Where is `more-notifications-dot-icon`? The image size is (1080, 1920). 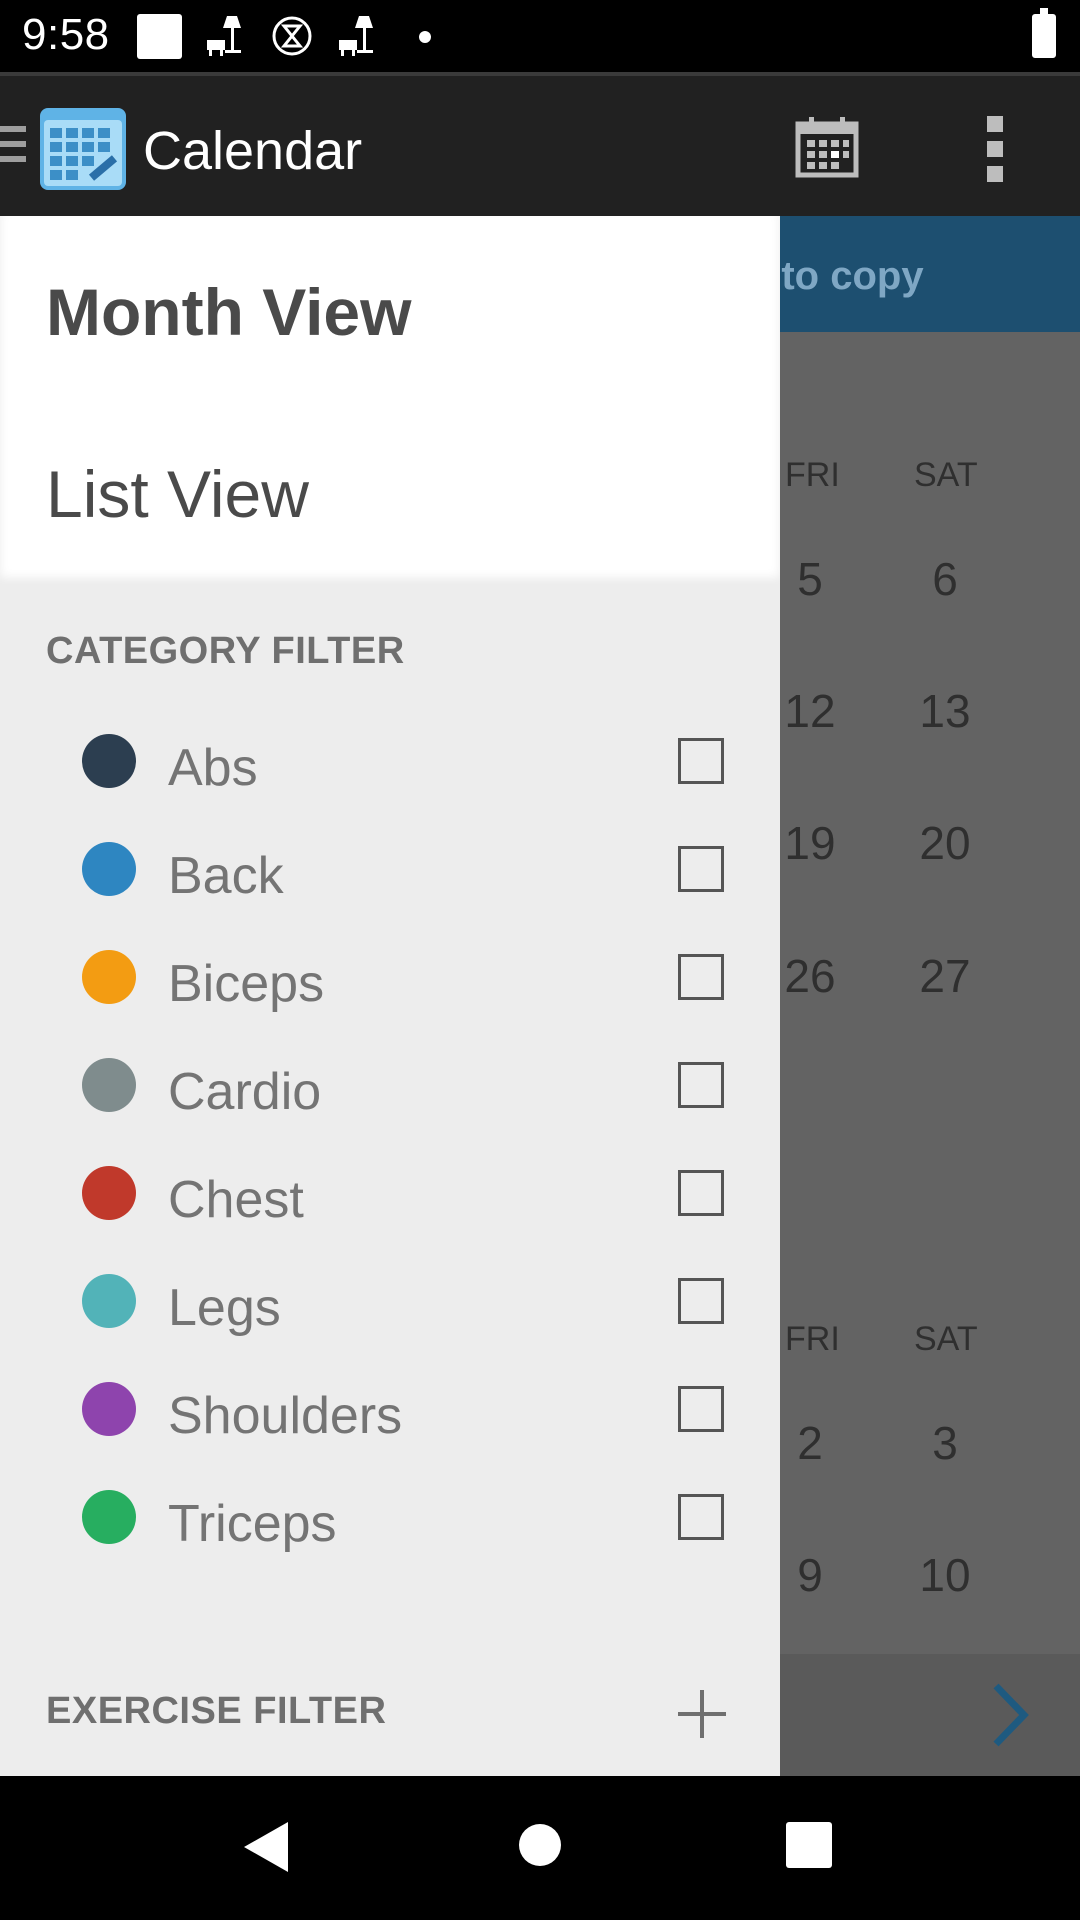
more-notifications-dot-icon is located at coordinates (425, 37).